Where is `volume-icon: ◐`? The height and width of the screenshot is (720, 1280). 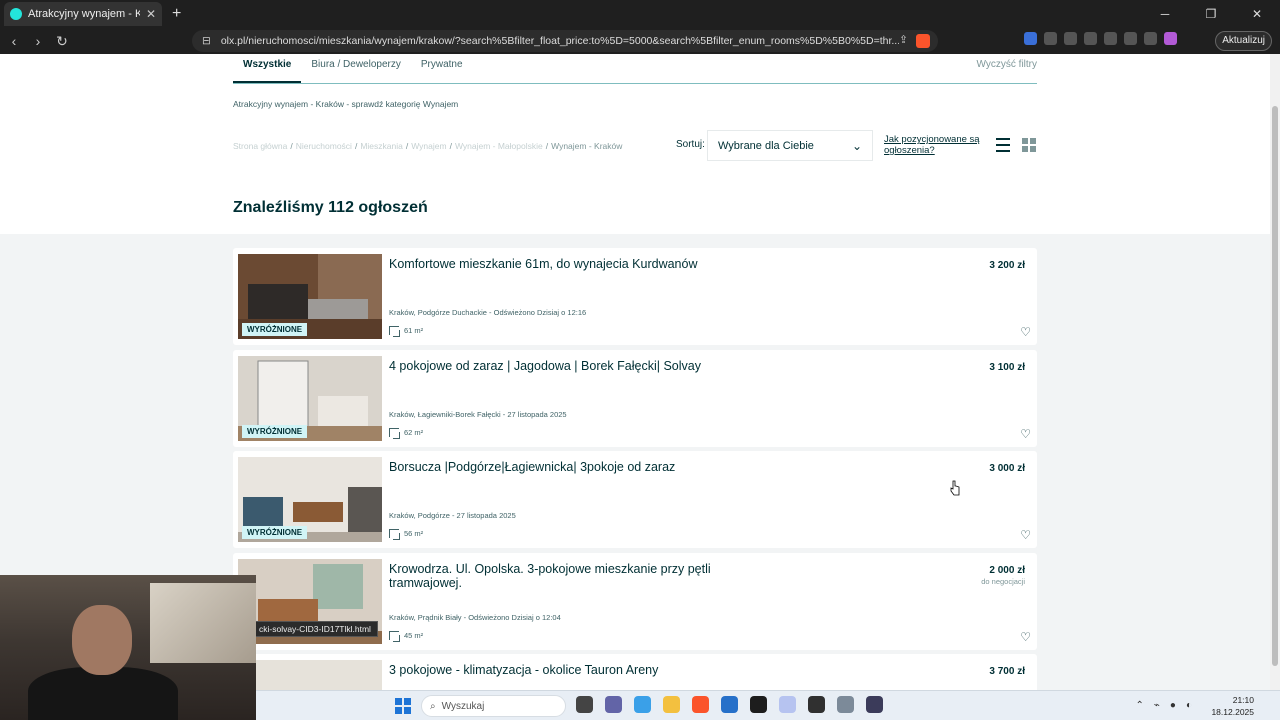 volume-icon: ◐ is located at coordinates (1189, 705).